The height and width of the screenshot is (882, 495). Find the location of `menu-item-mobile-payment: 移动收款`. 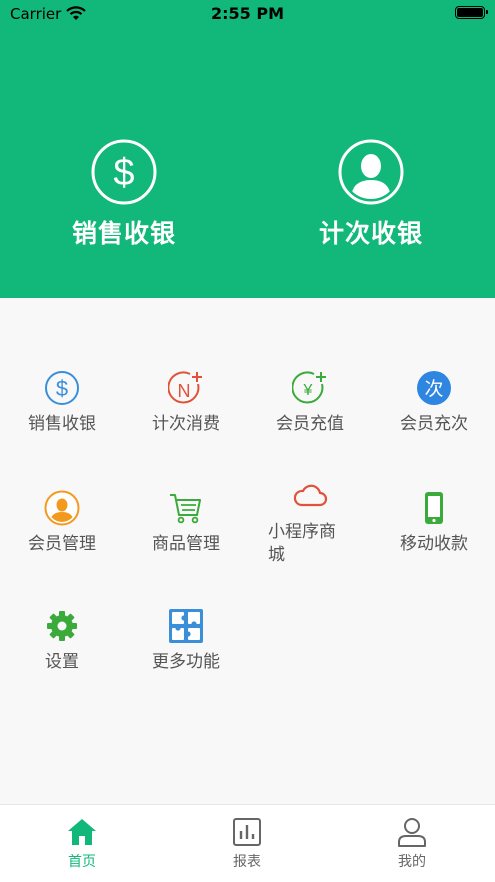

menu-item-mobile-payment: 移动收款 is located at coordinates (433, 523).